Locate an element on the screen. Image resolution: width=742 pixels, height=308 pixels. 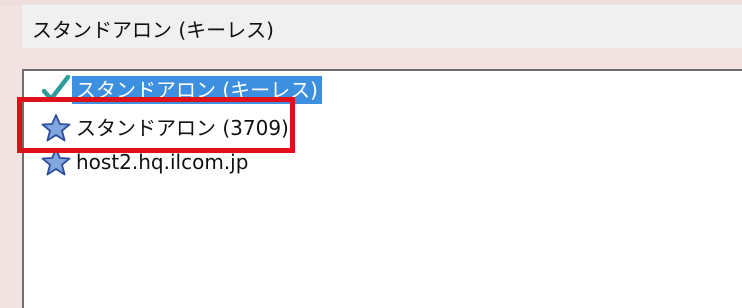
highlight-box is located at coordinates (156, 125).